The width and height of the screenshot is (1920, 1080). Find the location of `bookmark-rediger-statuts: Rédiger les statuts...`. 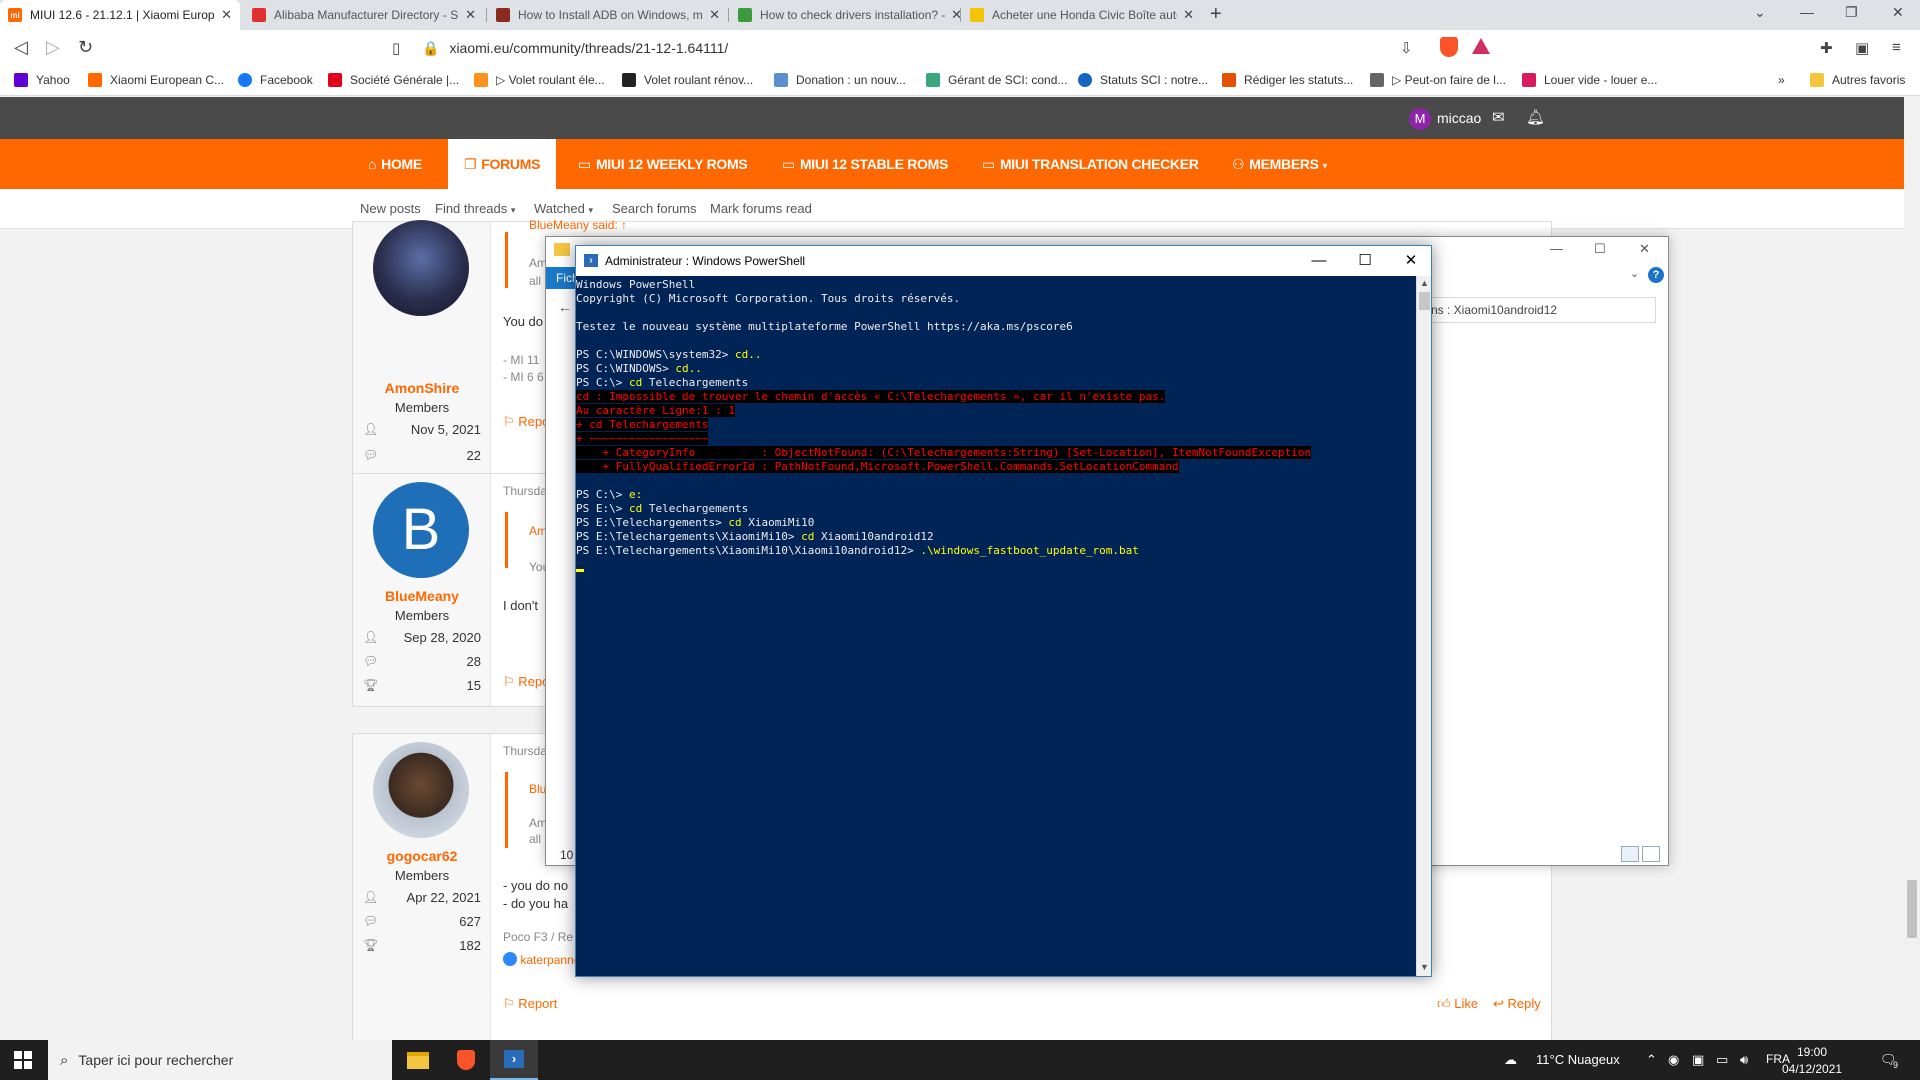

bookmark-rediger-statuts: Rédiger les statuts... is located at coordinates (1287, 80).